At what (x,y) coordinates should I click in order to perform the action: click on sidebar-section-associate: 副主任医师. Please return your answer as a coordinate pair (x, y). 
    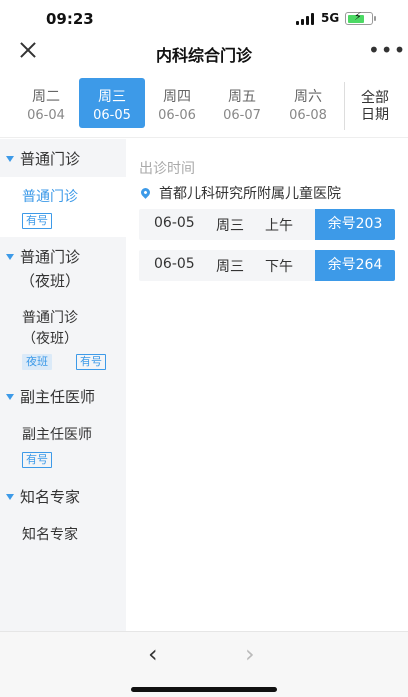
    Looking at the image, I should click on (63, 397).